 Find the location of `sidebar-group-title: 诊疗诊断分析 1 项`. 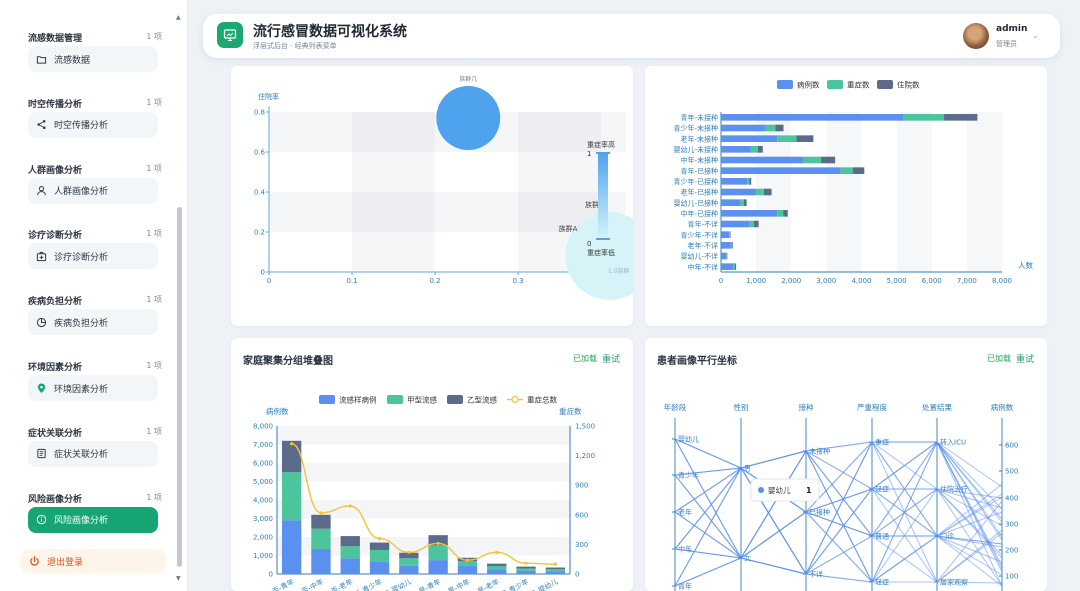

sidebar-group-title: 诊疗诊断分析 1 项 is located at coordinates (95, 235).